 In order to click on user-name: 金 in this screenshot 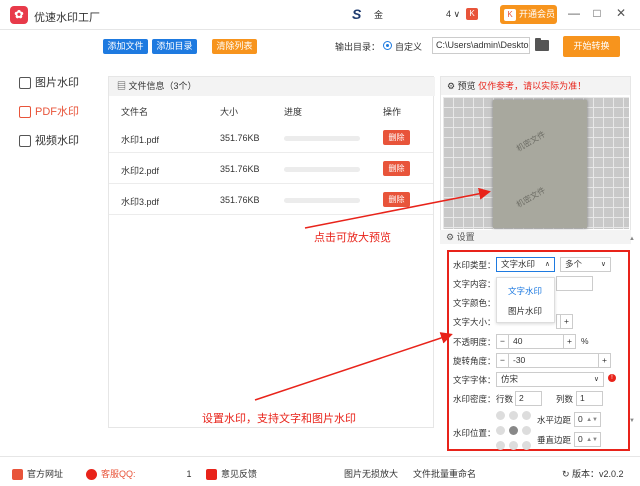, I will do `click(378, 14)`.